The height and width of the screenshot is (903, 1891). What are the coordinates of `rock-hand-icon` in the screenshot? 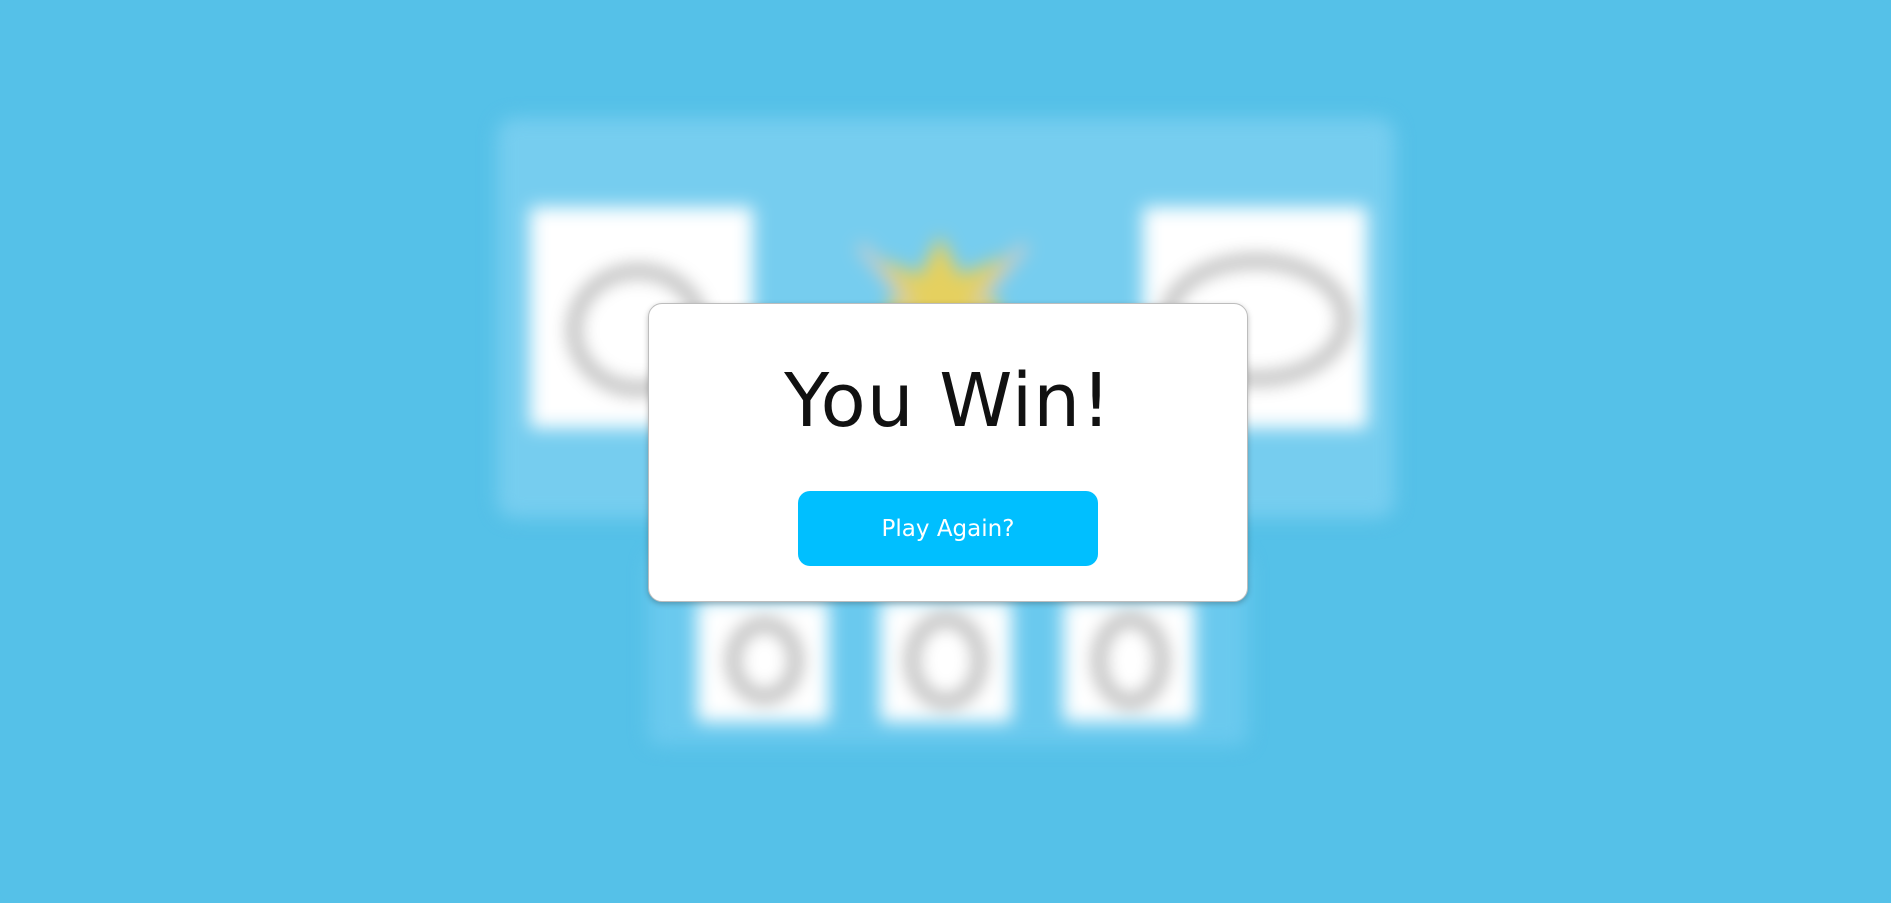 It's located at (764, 660).